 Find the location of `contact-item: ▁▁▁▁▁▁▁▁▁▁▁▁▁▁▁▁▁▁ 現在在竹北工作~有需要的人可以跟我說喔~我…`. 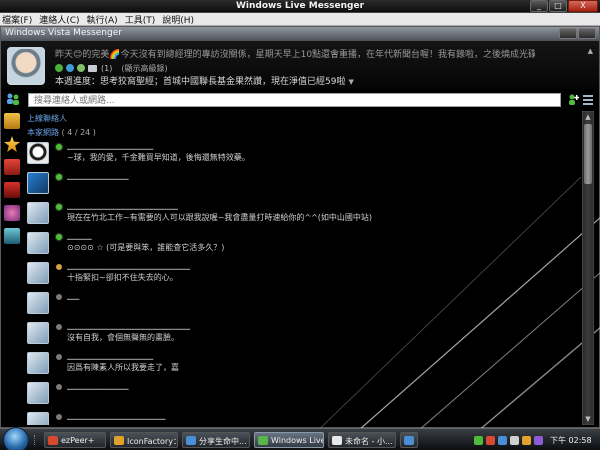

contact-item: ▁▁▁▁▁▁▁▁▁▁▁▁▁▁▁▁▁▁ 現在在竹北工作~有需要的人可以跟我說喔~我… is located at coordinates (299, 214).